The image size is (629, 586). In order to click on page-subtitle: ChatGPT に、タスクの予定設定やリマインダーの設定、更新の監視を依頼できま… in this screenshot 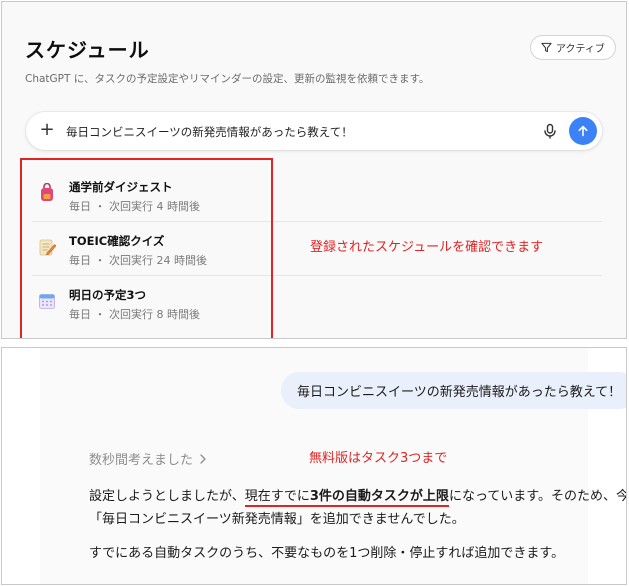, I will do `click(227, 79)`.